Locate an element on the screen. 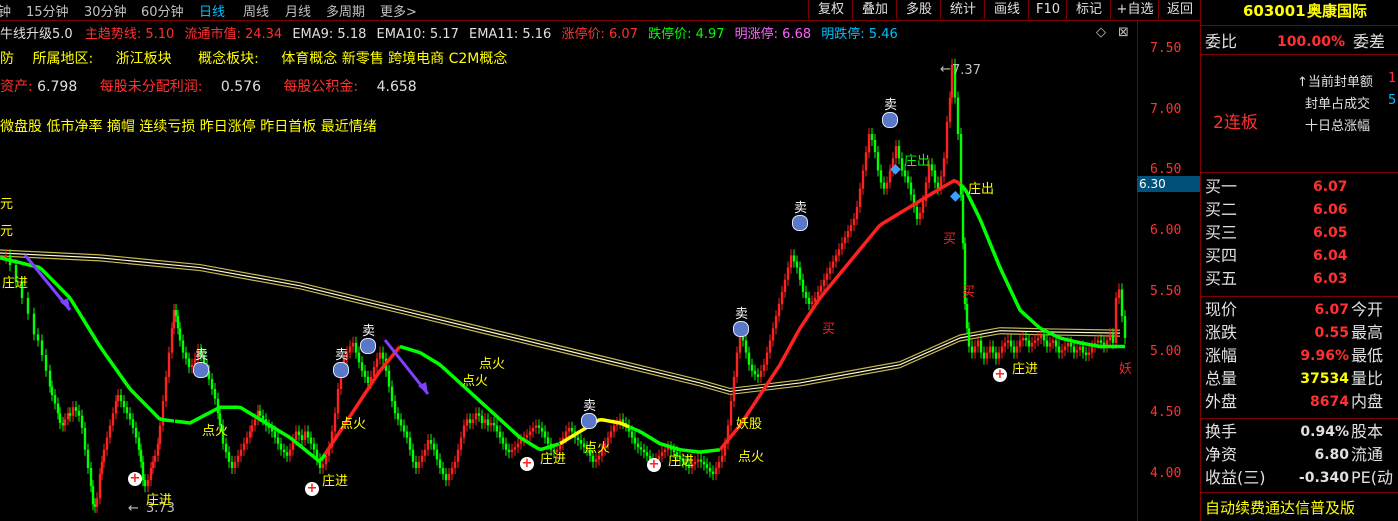  fuquan-button: 复权 is located at coordinates (830, 9).